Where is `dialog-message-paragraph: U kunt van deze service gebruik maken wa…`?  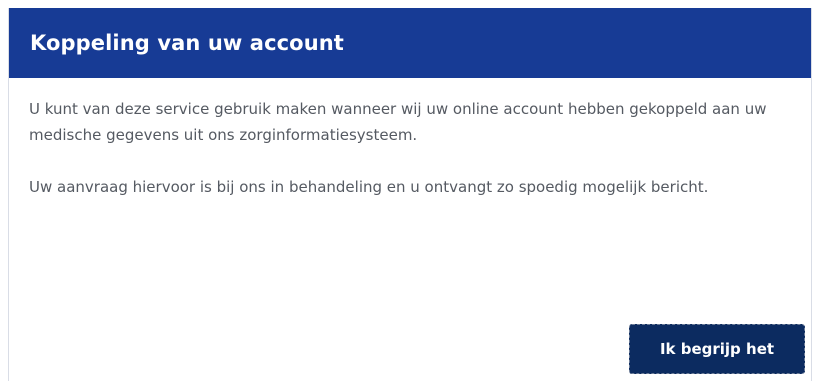
dialog-message-paragraph: U kunt van deze service gebruik maken wa… is located at coordinates (398, 122).